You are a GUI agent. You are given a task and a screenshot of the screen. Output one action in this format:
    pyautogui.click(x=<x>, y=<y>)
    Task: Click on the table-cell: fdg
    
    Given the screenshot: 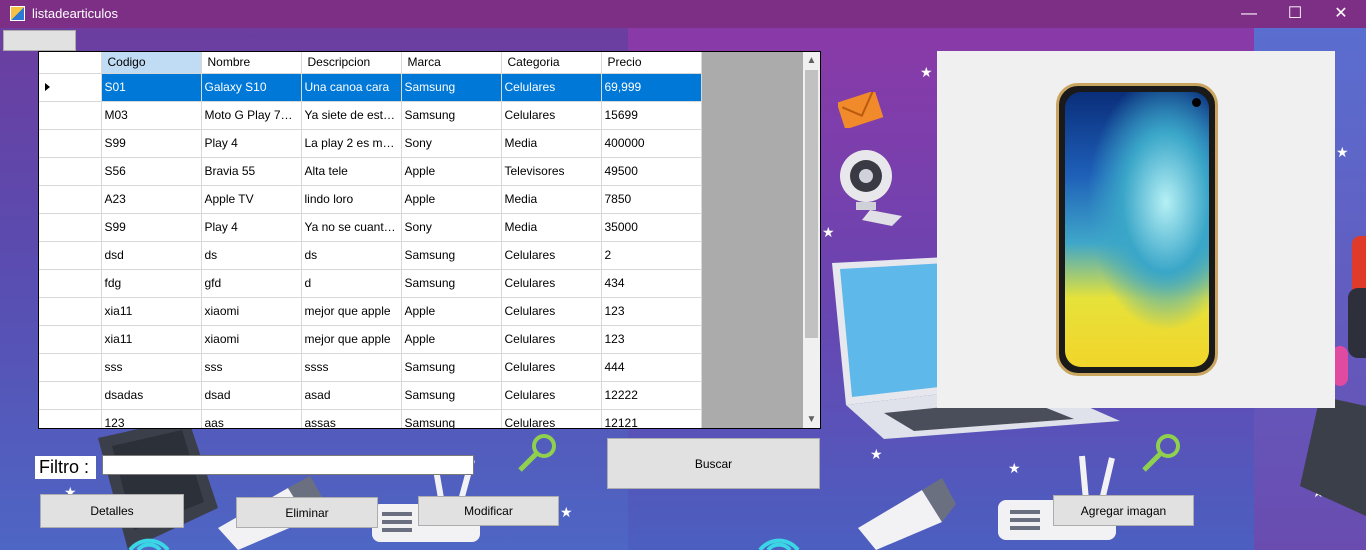 What is the action you would take?
    pyautogui.click(x=151, y=283)
    